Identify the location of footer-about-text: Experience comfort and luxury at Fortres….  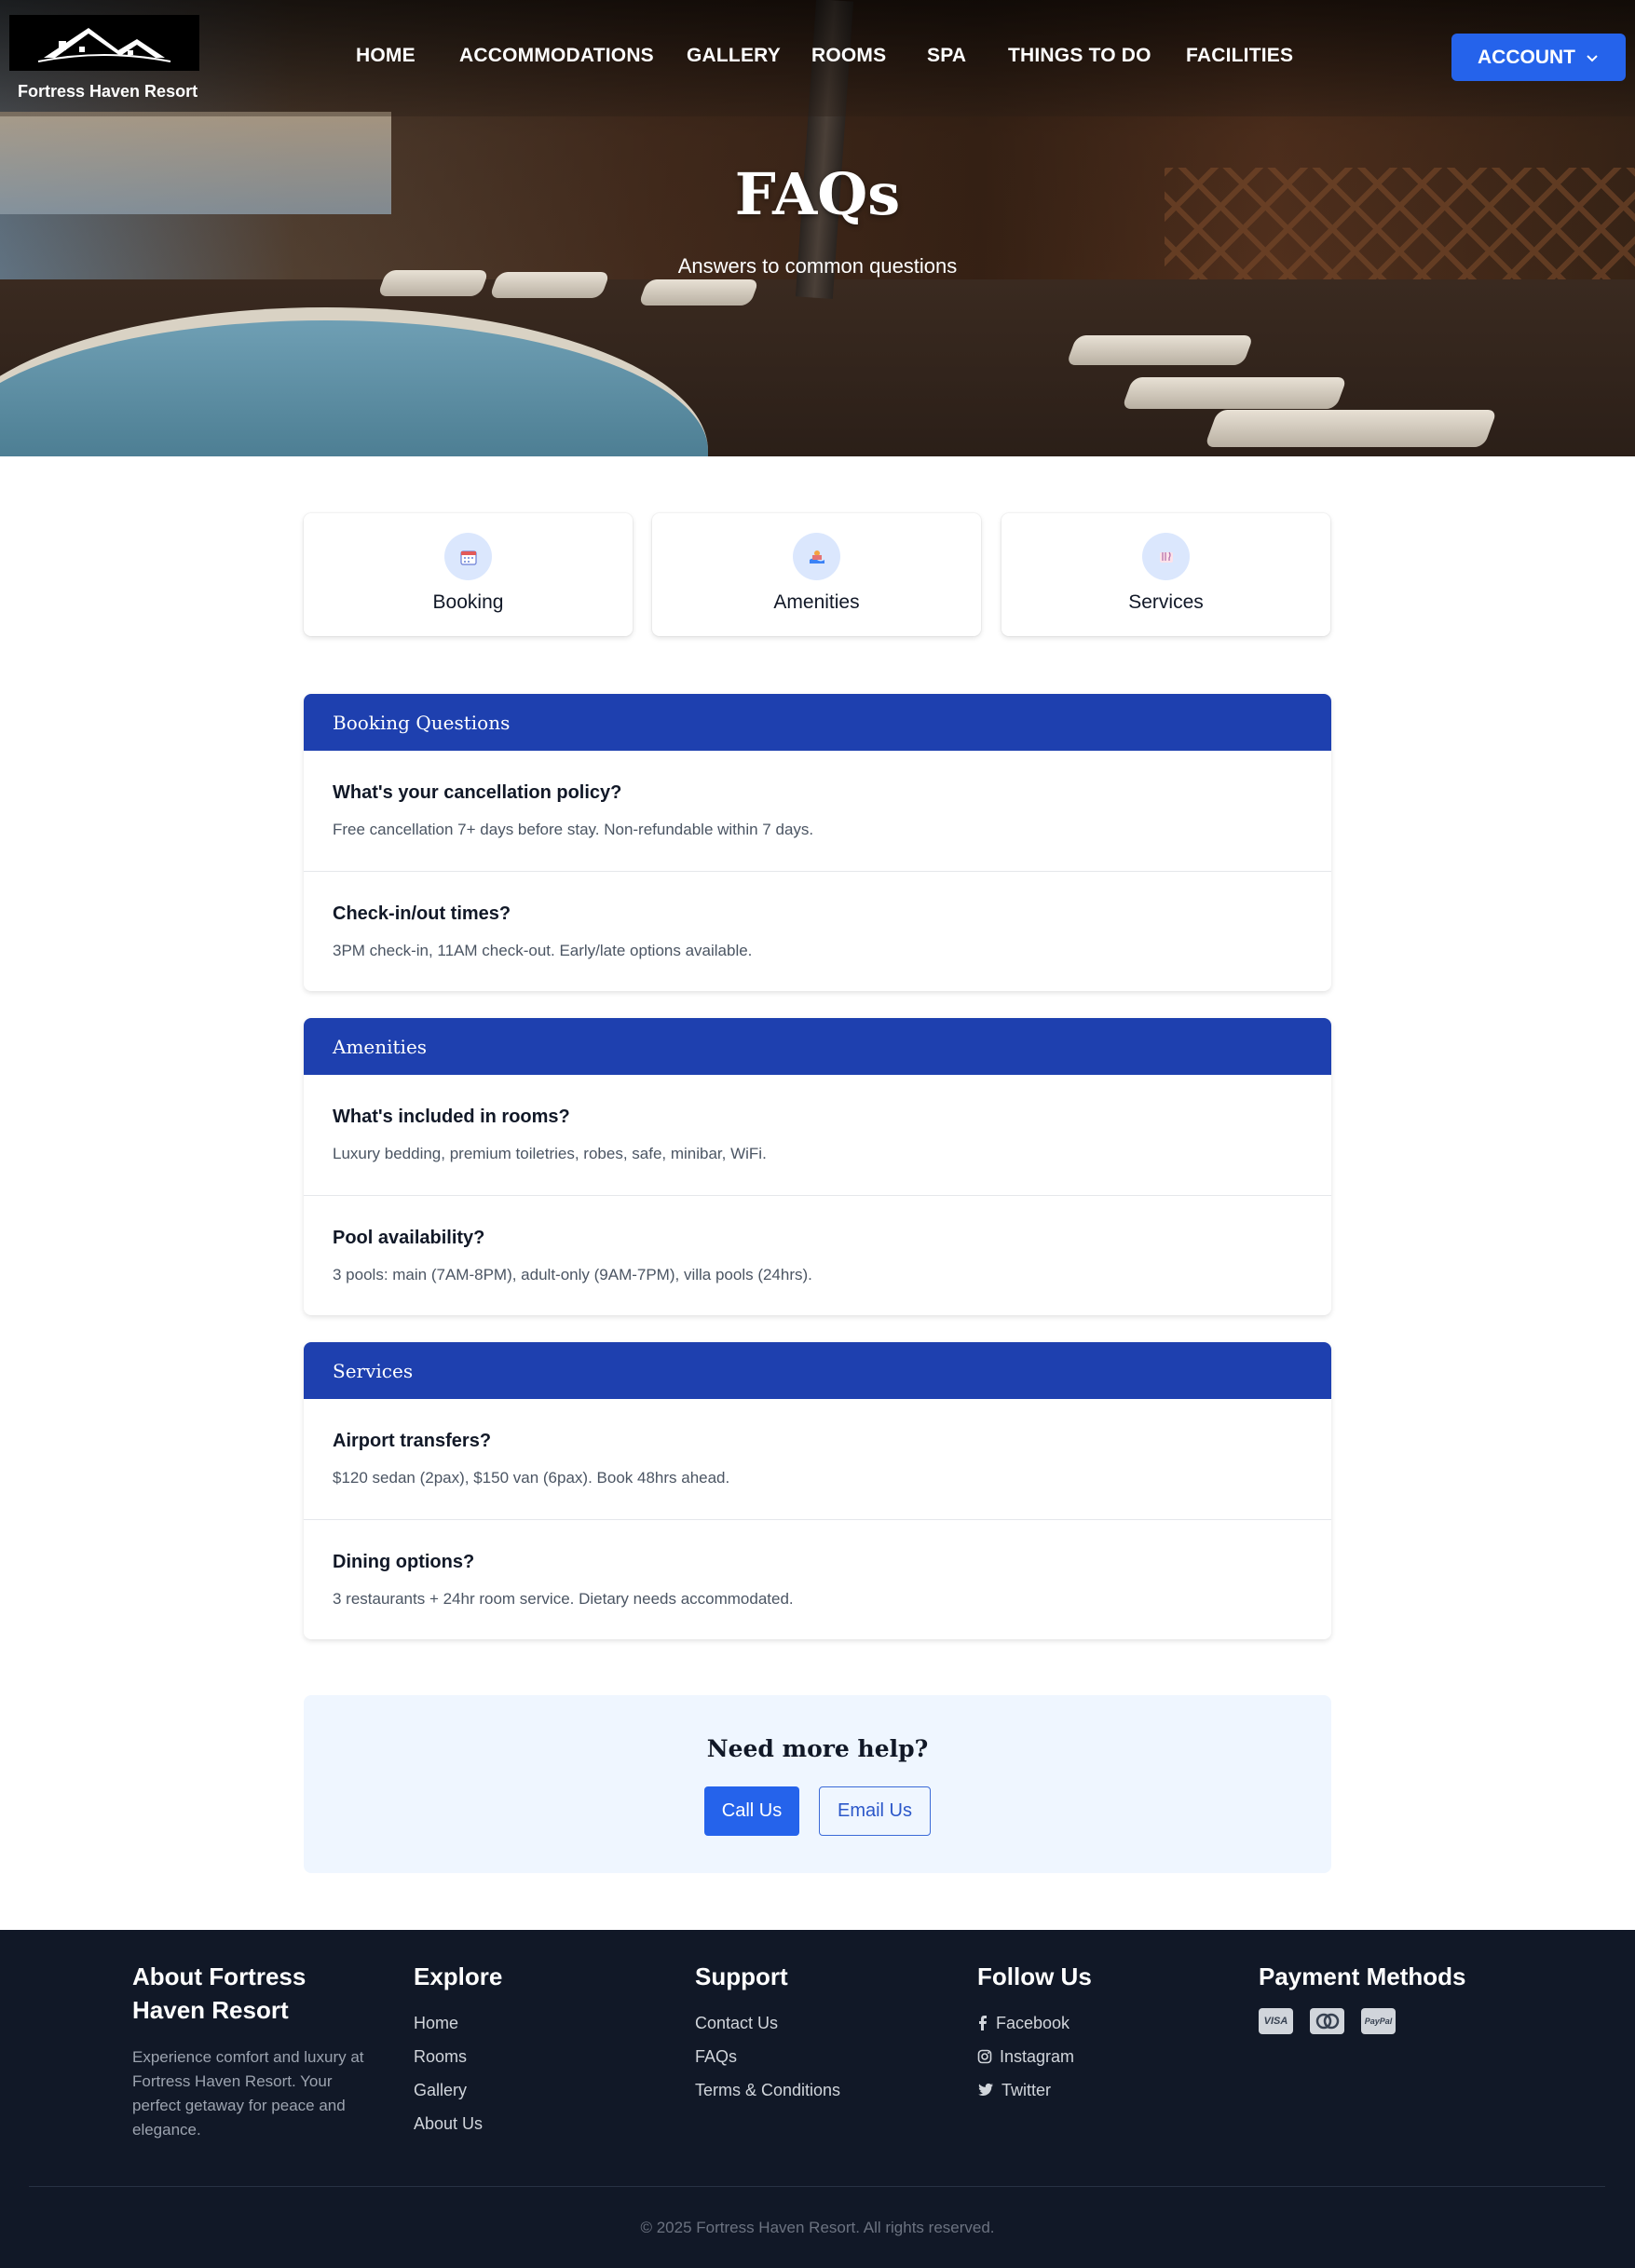
(248, 2093).